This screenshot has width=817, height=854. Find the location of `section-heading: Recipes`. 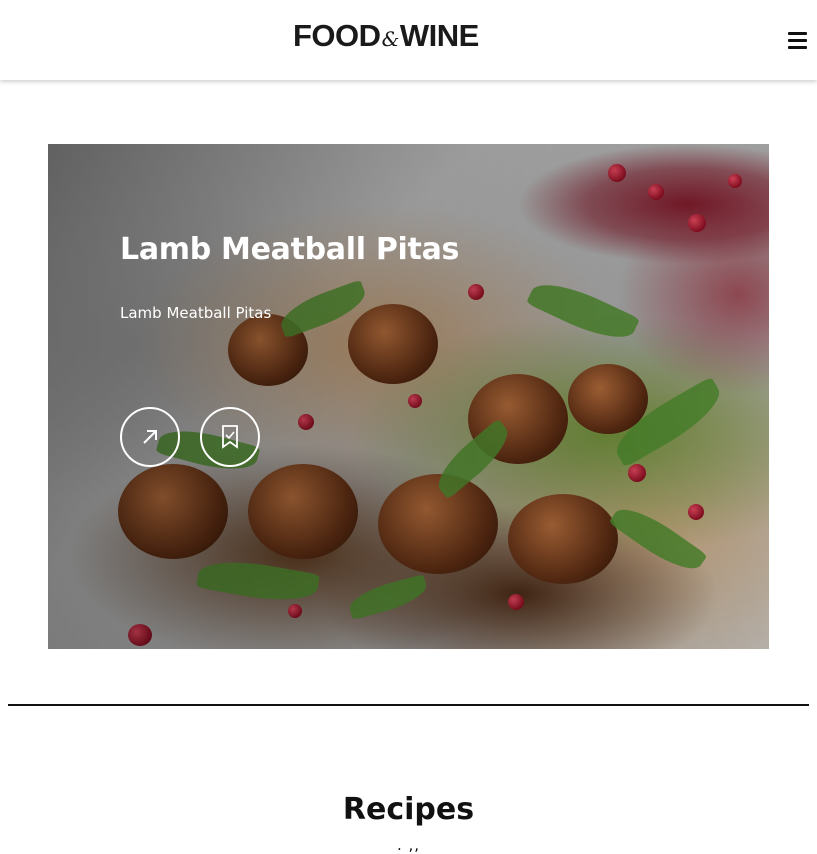

section-heading: Recipes is located at coordinates (408, 809).